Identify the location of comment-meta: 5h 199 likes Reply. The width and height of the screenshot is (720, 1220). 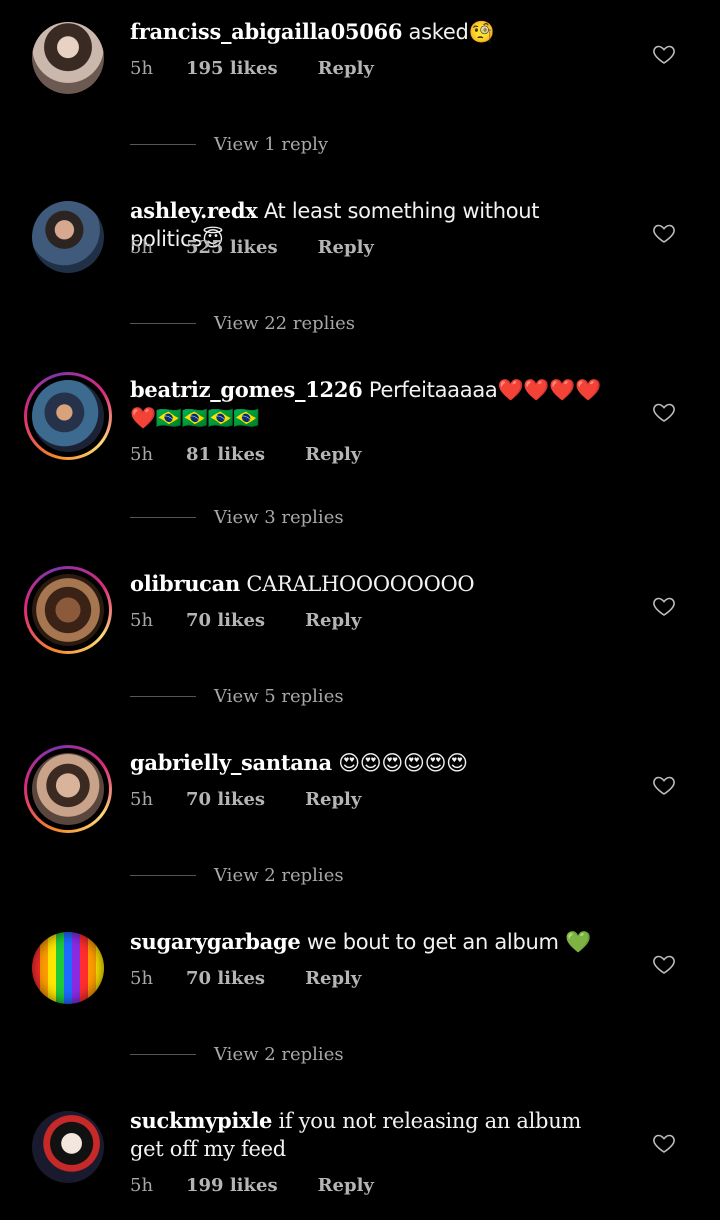
(252, 1185).